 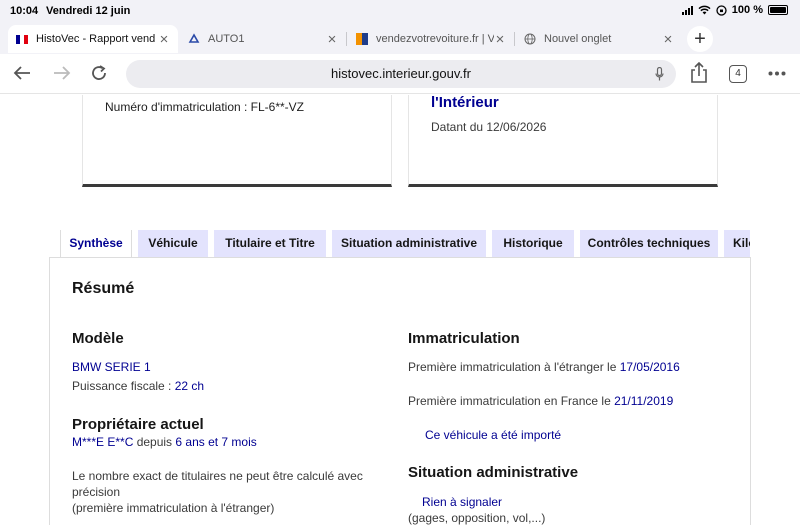 What do you see at coordinates (226, 39) in the screenshot?
I see `browser-tab-title: AUTO1` at bounding box center [226, 39].